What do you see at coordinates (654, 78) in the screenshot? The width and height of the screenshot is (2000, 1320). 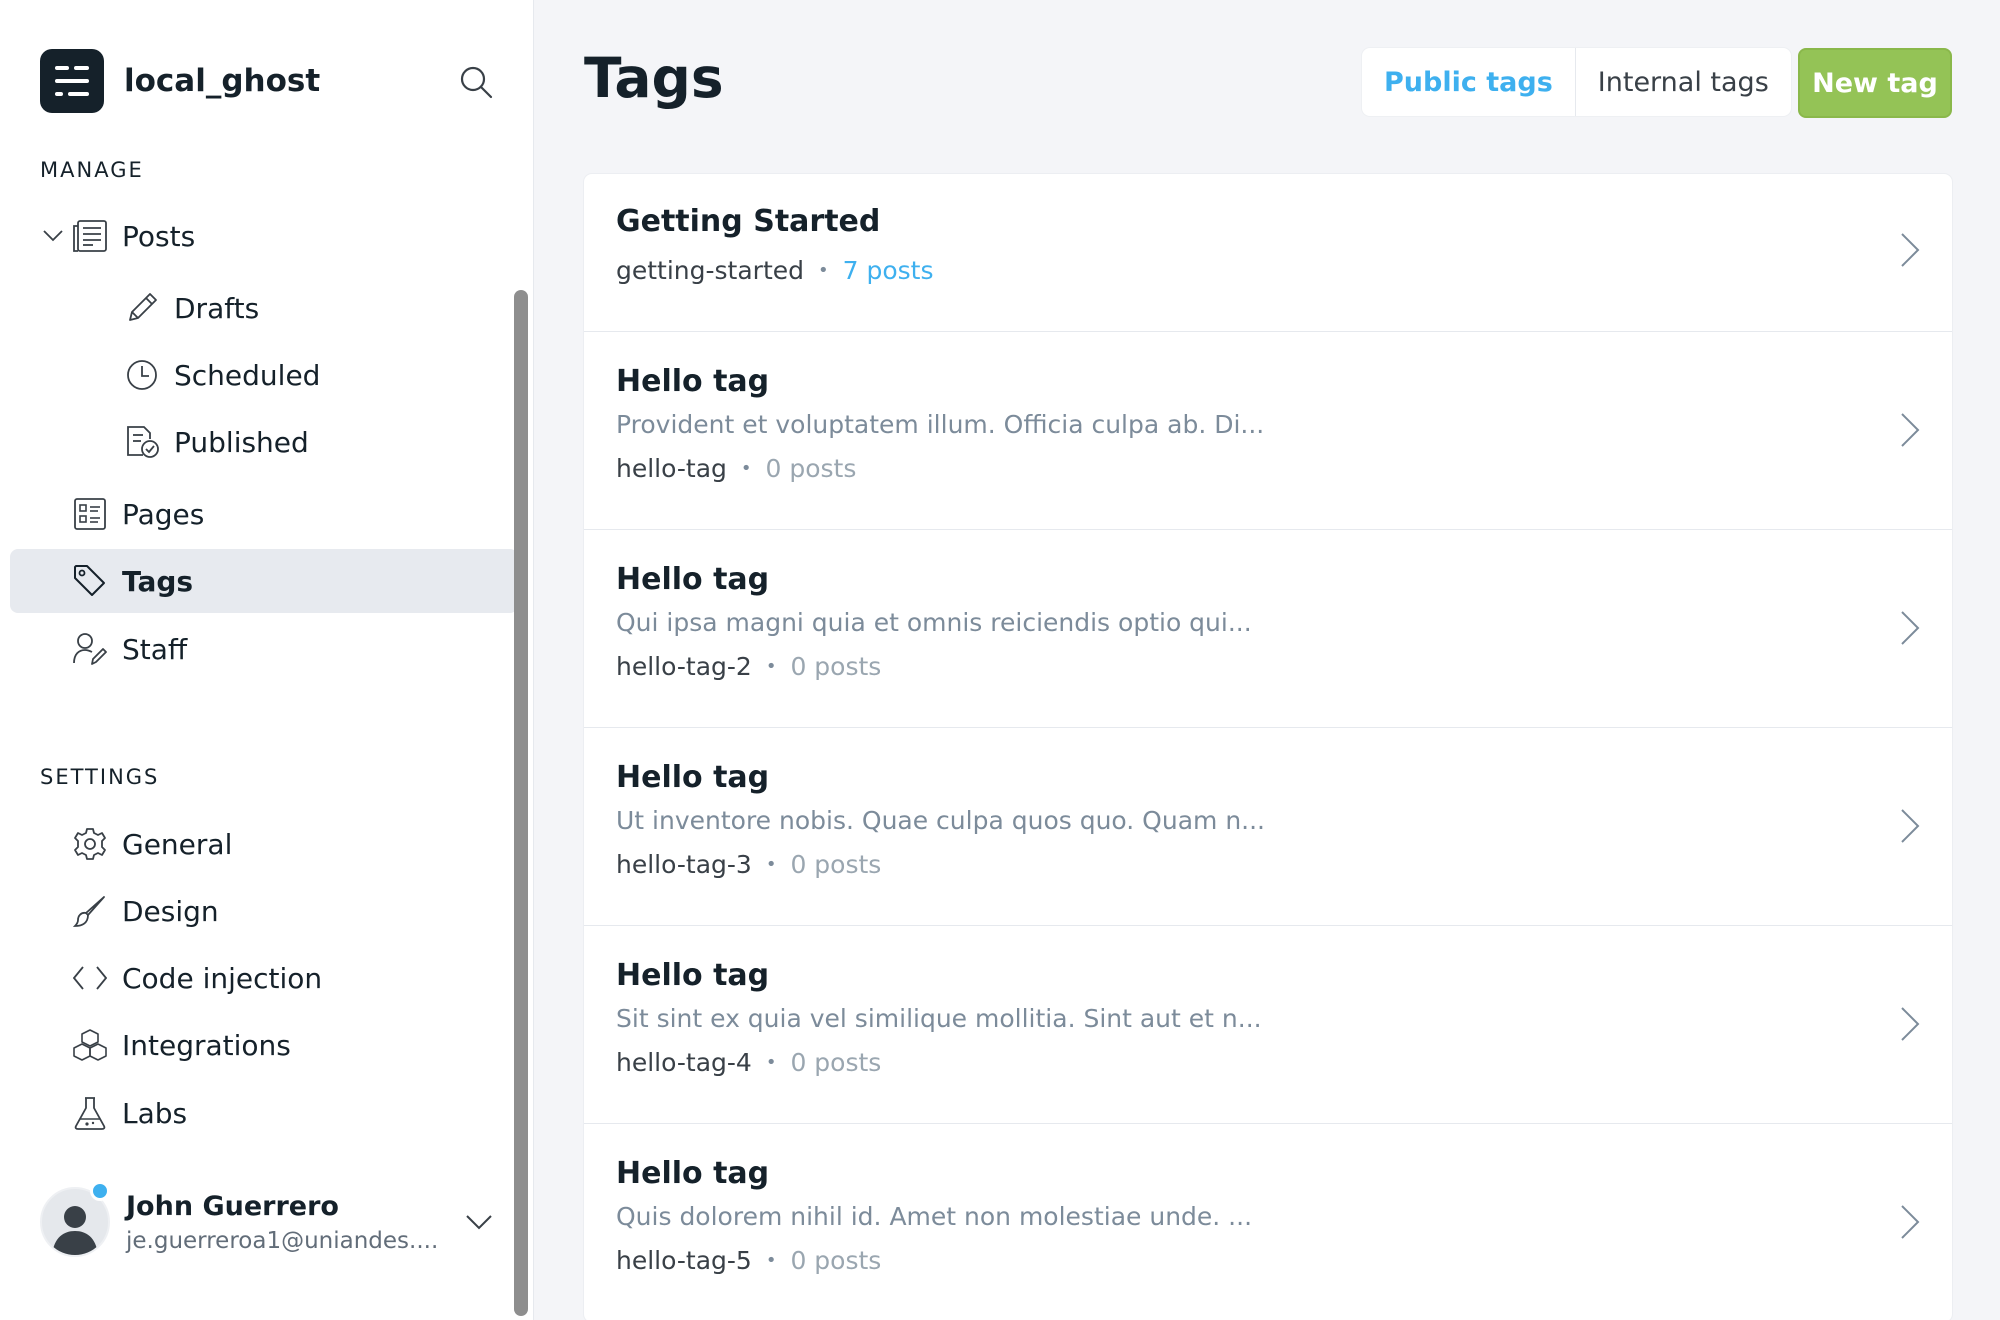 I see `page-title: Tags` at bounding box center [654, 78].